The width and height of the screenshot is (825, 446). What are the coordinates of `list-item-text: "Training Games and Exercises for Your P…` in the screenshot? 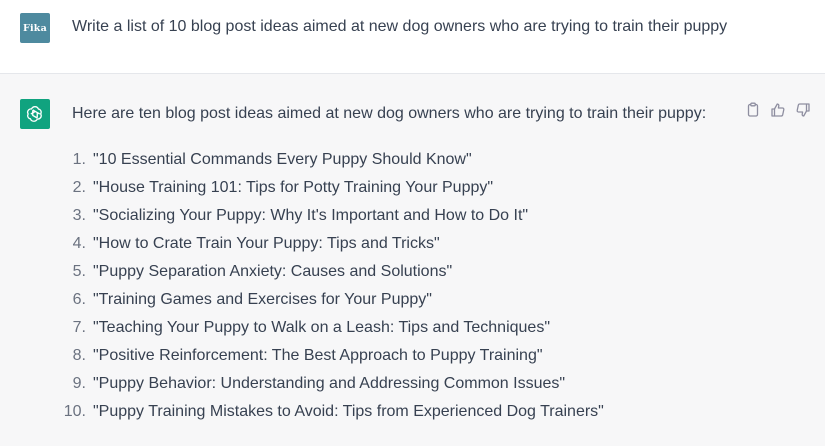 It's located at (262, 299).